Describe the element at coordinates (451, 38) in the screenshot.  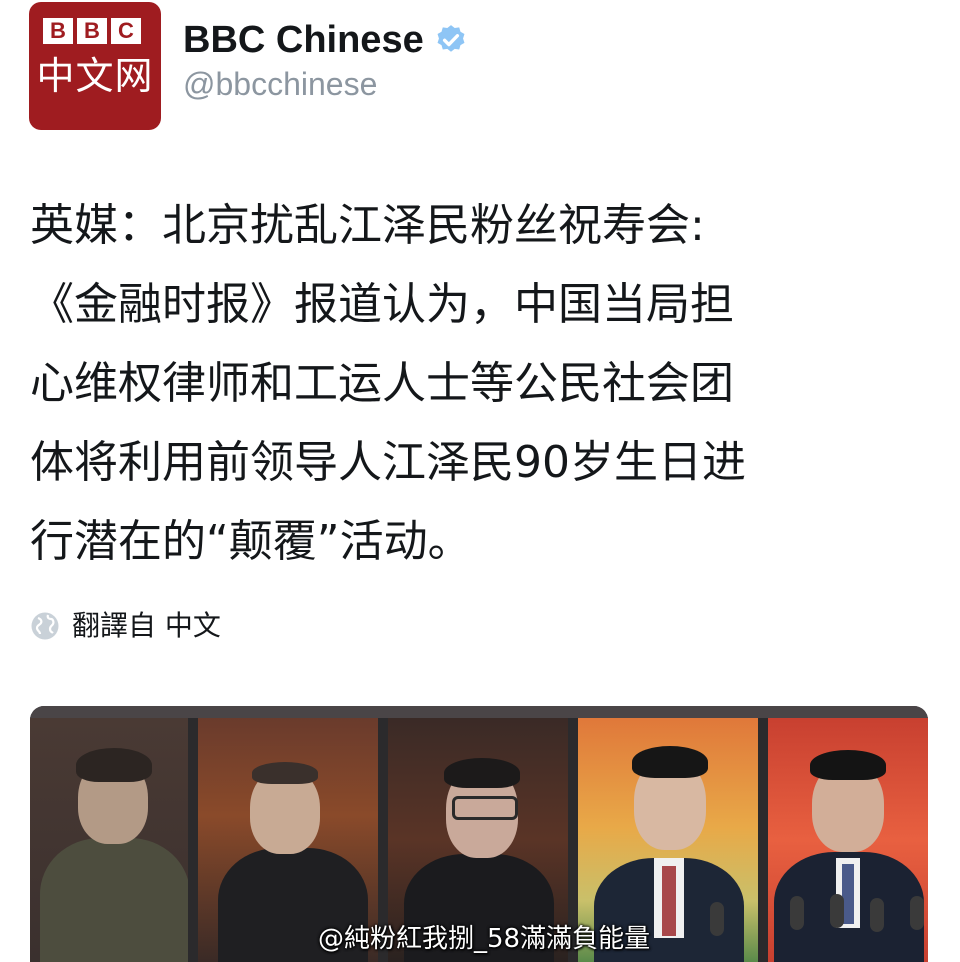
I see `verified-badge-icon` at that location.